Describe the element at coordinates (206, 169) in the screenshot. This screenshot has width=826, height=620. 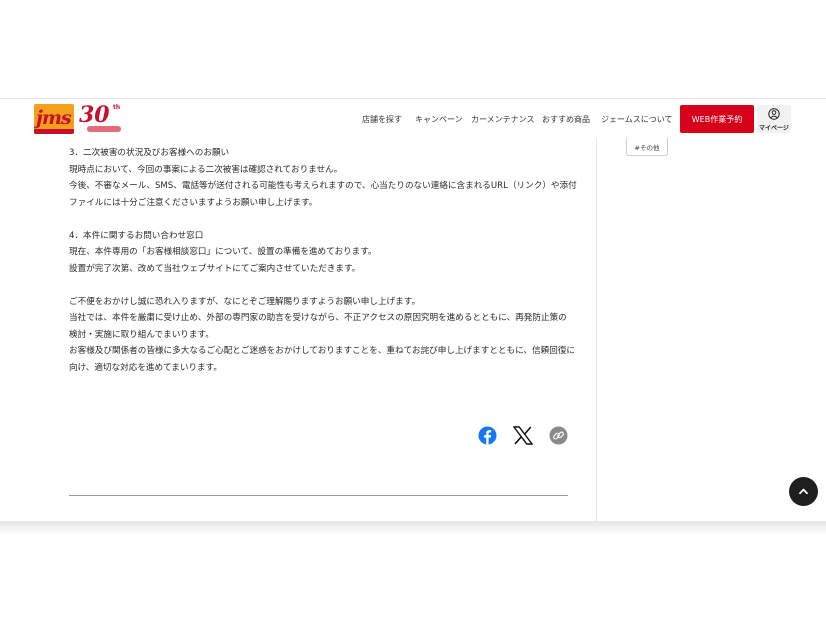
I see `paragraph-line: 現時点において、今回の事案による二次被害は確認されておりません。` at that location.